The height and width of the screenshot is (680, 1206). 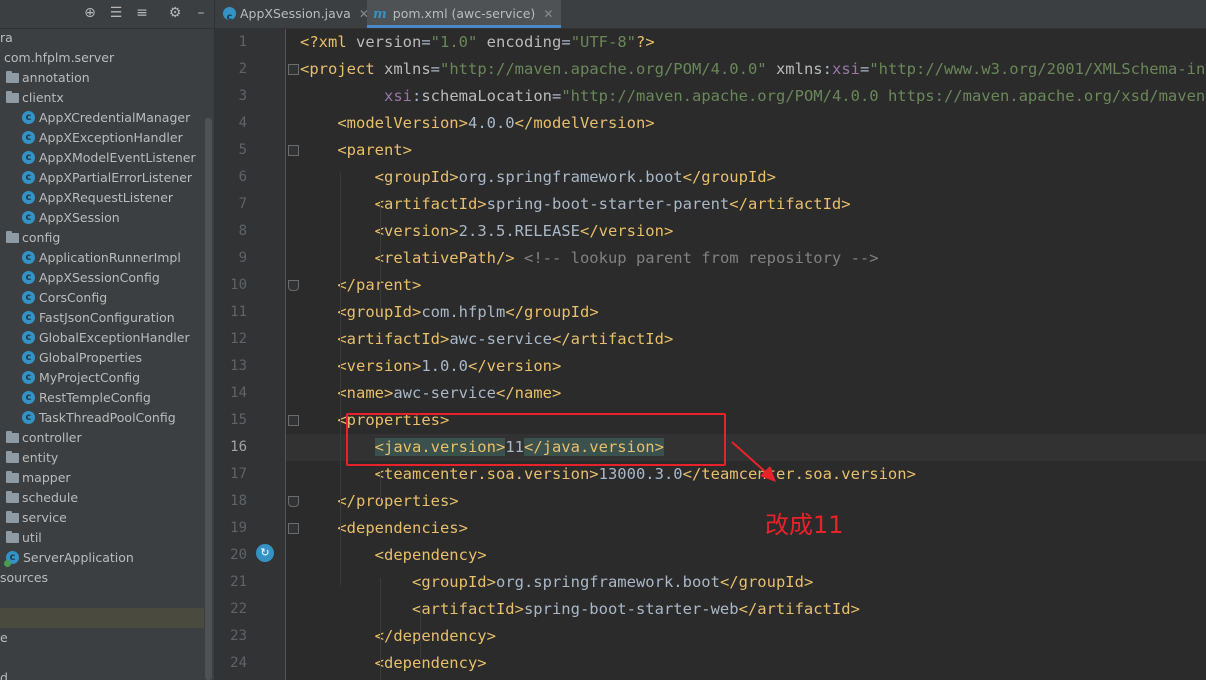 I want to click on close-icon: ✕, so click(x=548, y=14).